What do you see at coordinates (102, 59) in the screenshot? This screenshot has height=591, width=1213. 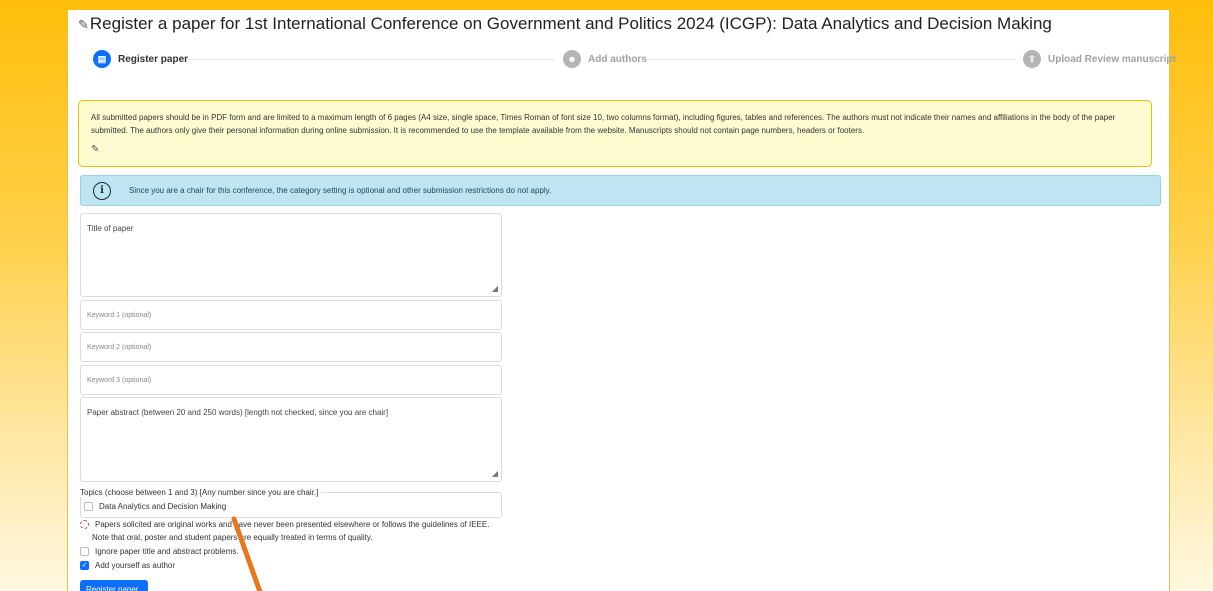 I see `paper-icon: ▤` at bounding box center [102, 59].